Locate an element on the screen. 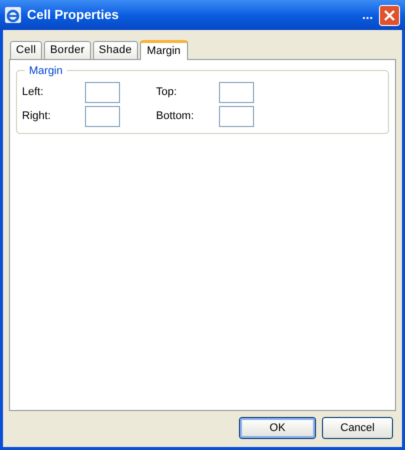 The height and width of the screenshot is (450, 405). field-label: Left: is located at coordinates (33, 92).